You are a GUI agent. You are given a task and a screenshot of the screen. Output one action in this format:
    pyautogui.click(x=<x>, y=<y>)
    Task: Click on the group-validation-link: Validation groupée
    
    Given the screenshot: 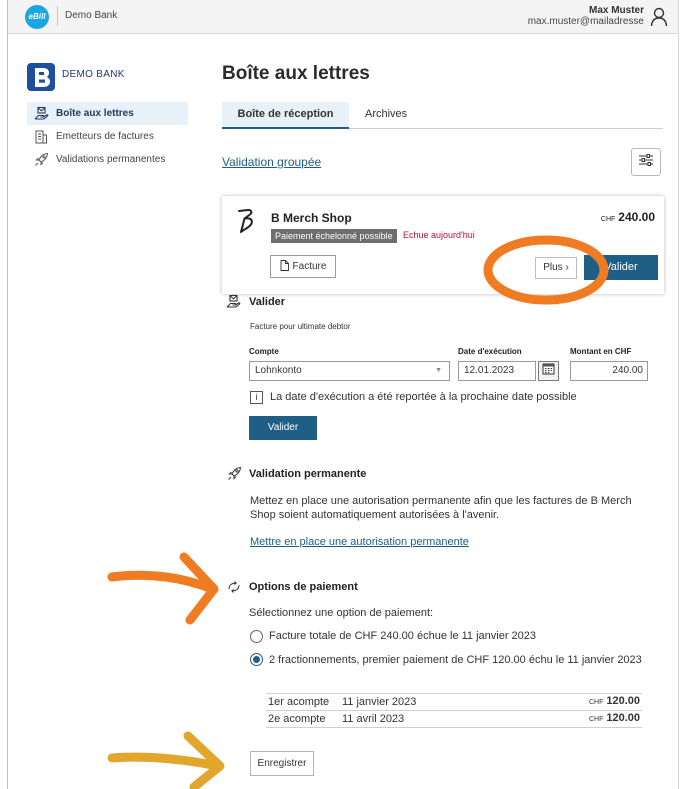 What is the action you would take?
    pyautogui.click(x=271, y=162)
    